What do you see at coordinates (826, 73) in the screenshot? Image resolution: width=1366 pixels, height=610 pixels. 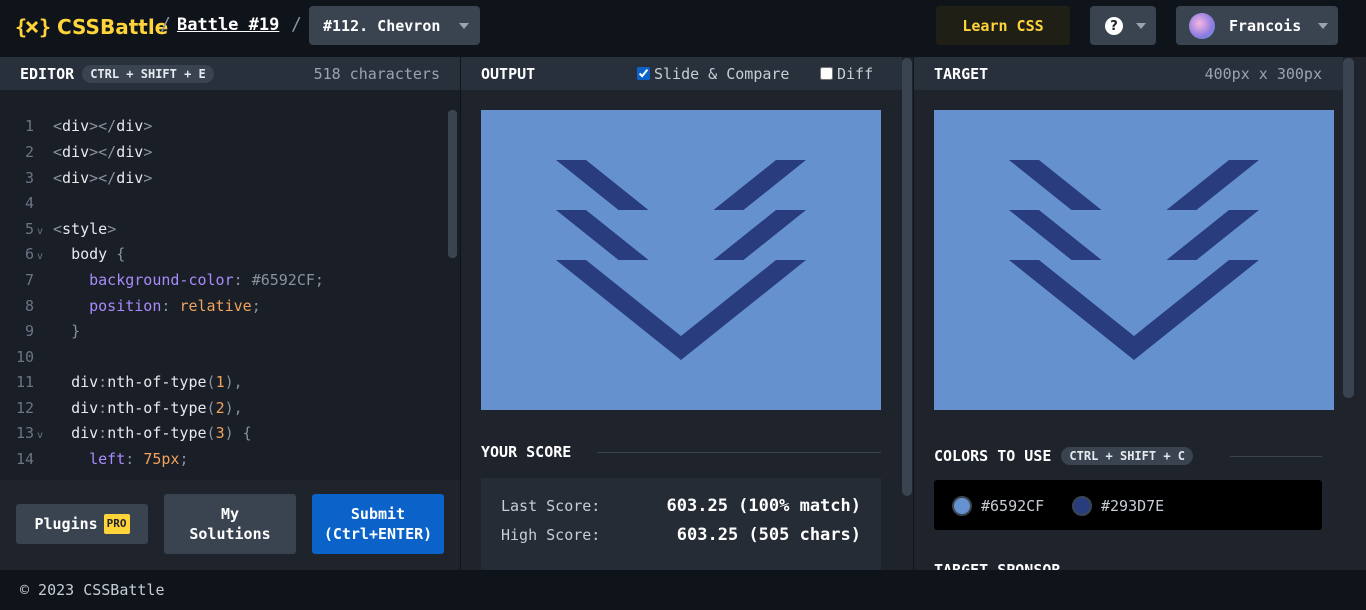 I see `diff-checkbox` at bounding box center [826, 73].